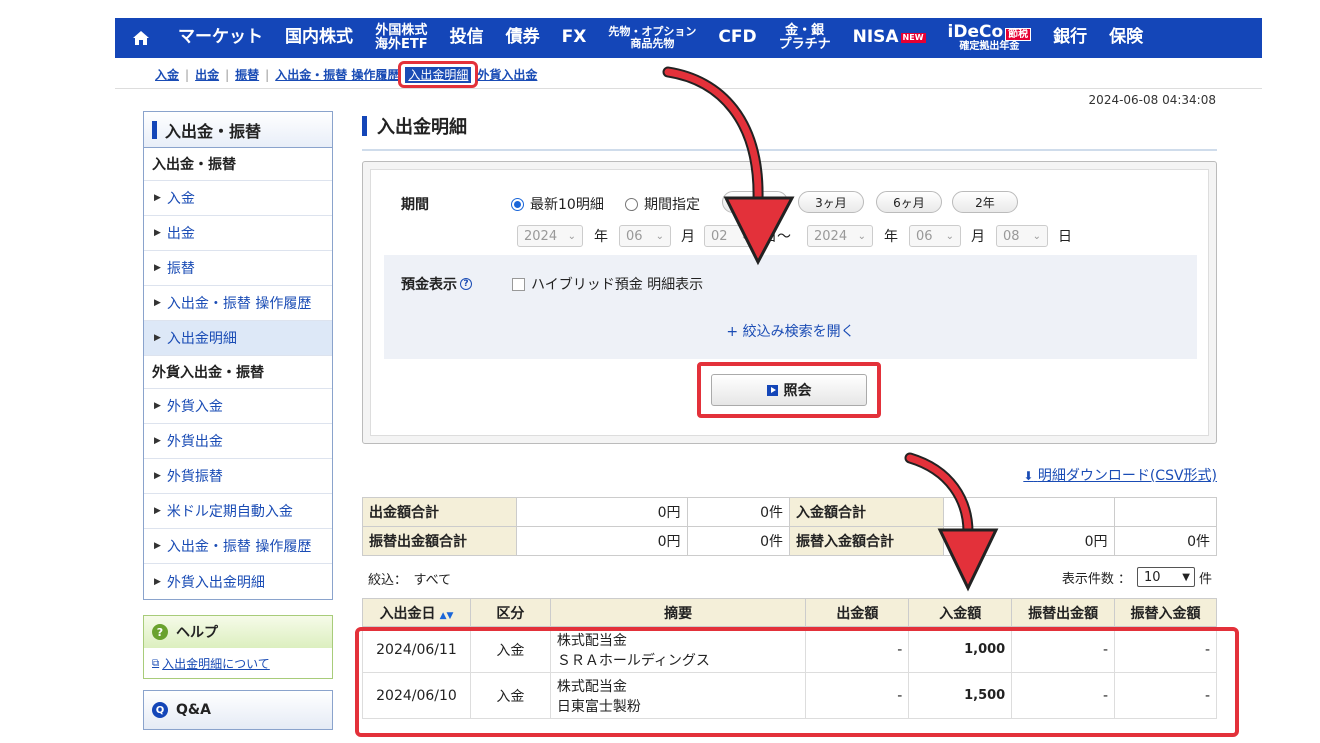 This screenshot has height=743, width=1320. What do you see at coordinates (960, 612) in the screenshot?
I see `col-in: 入金額` at bounding box center [960, 612].